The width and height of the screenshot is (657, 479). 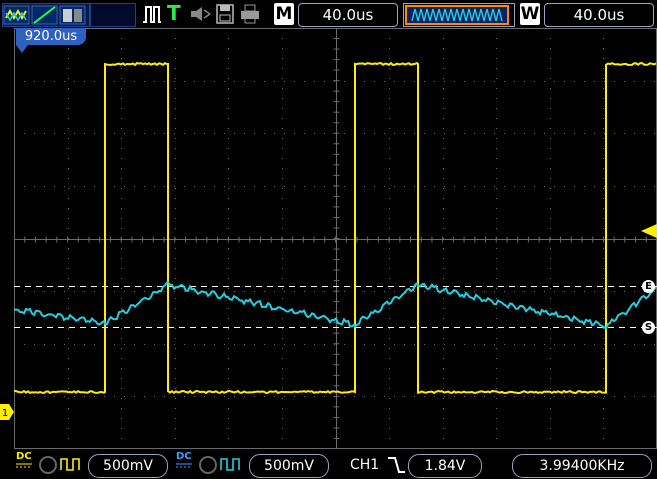 I want to click on frequency-counter: 3.99400KHz, so click(x=582, y=466).